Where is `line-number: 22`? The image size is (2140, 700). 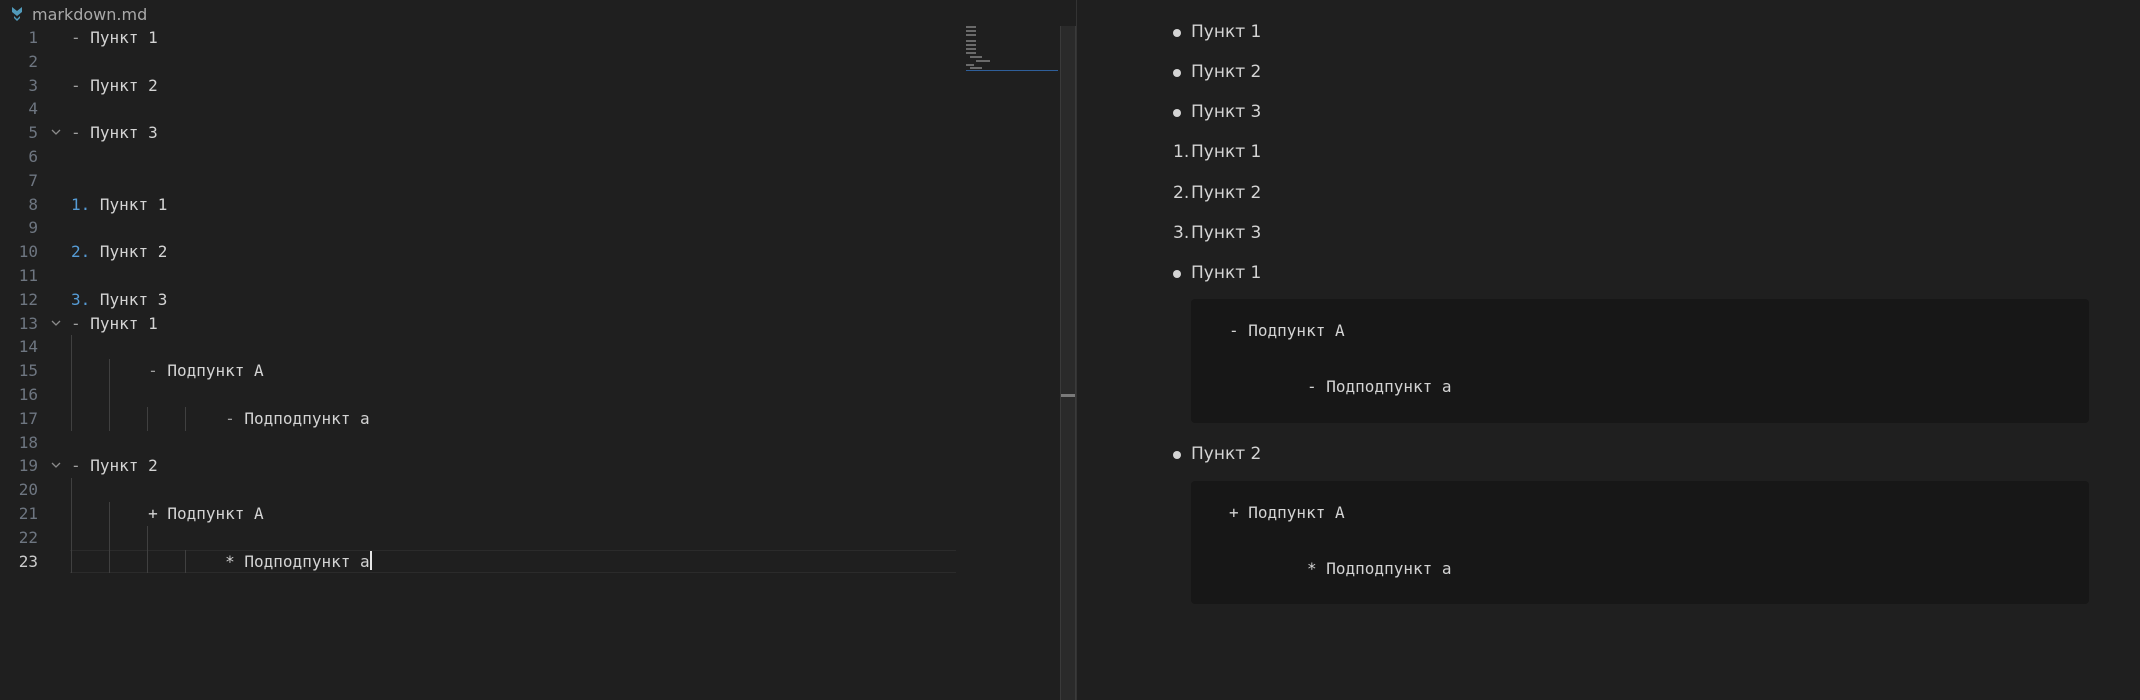 line-number: 22 is located at coordinates (28, 537).